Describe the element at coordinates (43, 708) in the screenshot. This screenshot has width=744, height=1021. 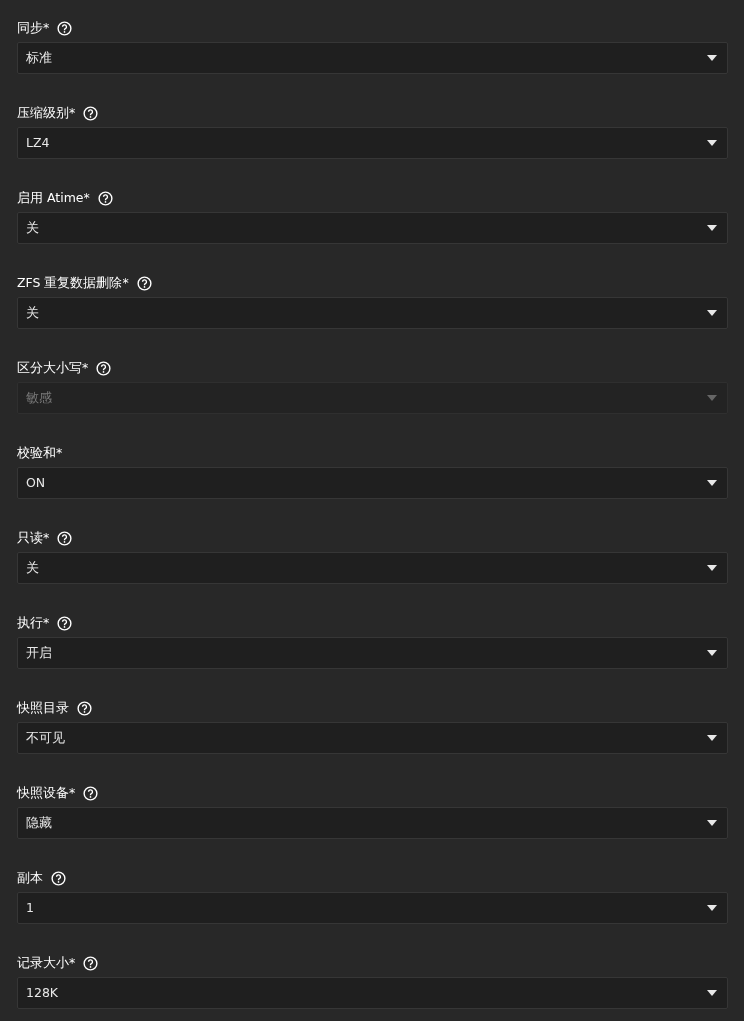
I see `field-label: 快照目录` at that location.